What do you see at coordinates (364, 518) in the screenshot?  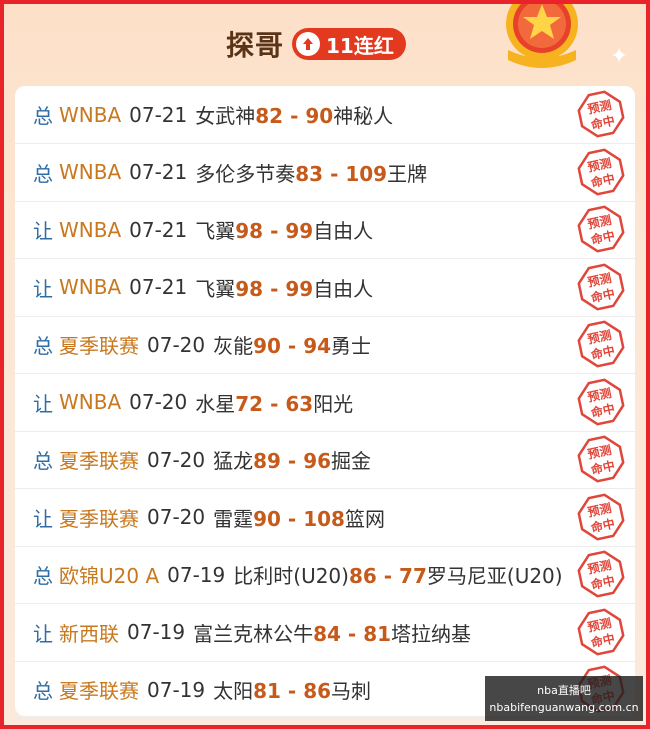 I see `away-team: 篮网` at bounding box center [364, 518].